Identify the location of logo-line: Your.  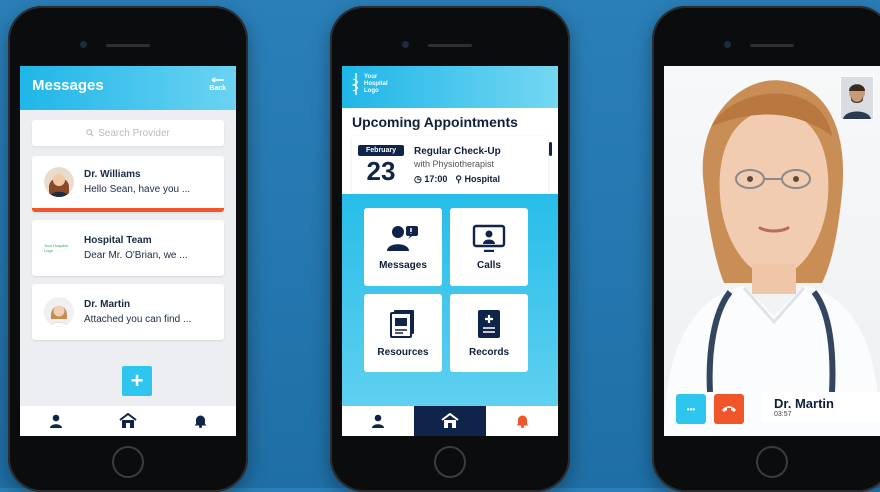
(371, 76).